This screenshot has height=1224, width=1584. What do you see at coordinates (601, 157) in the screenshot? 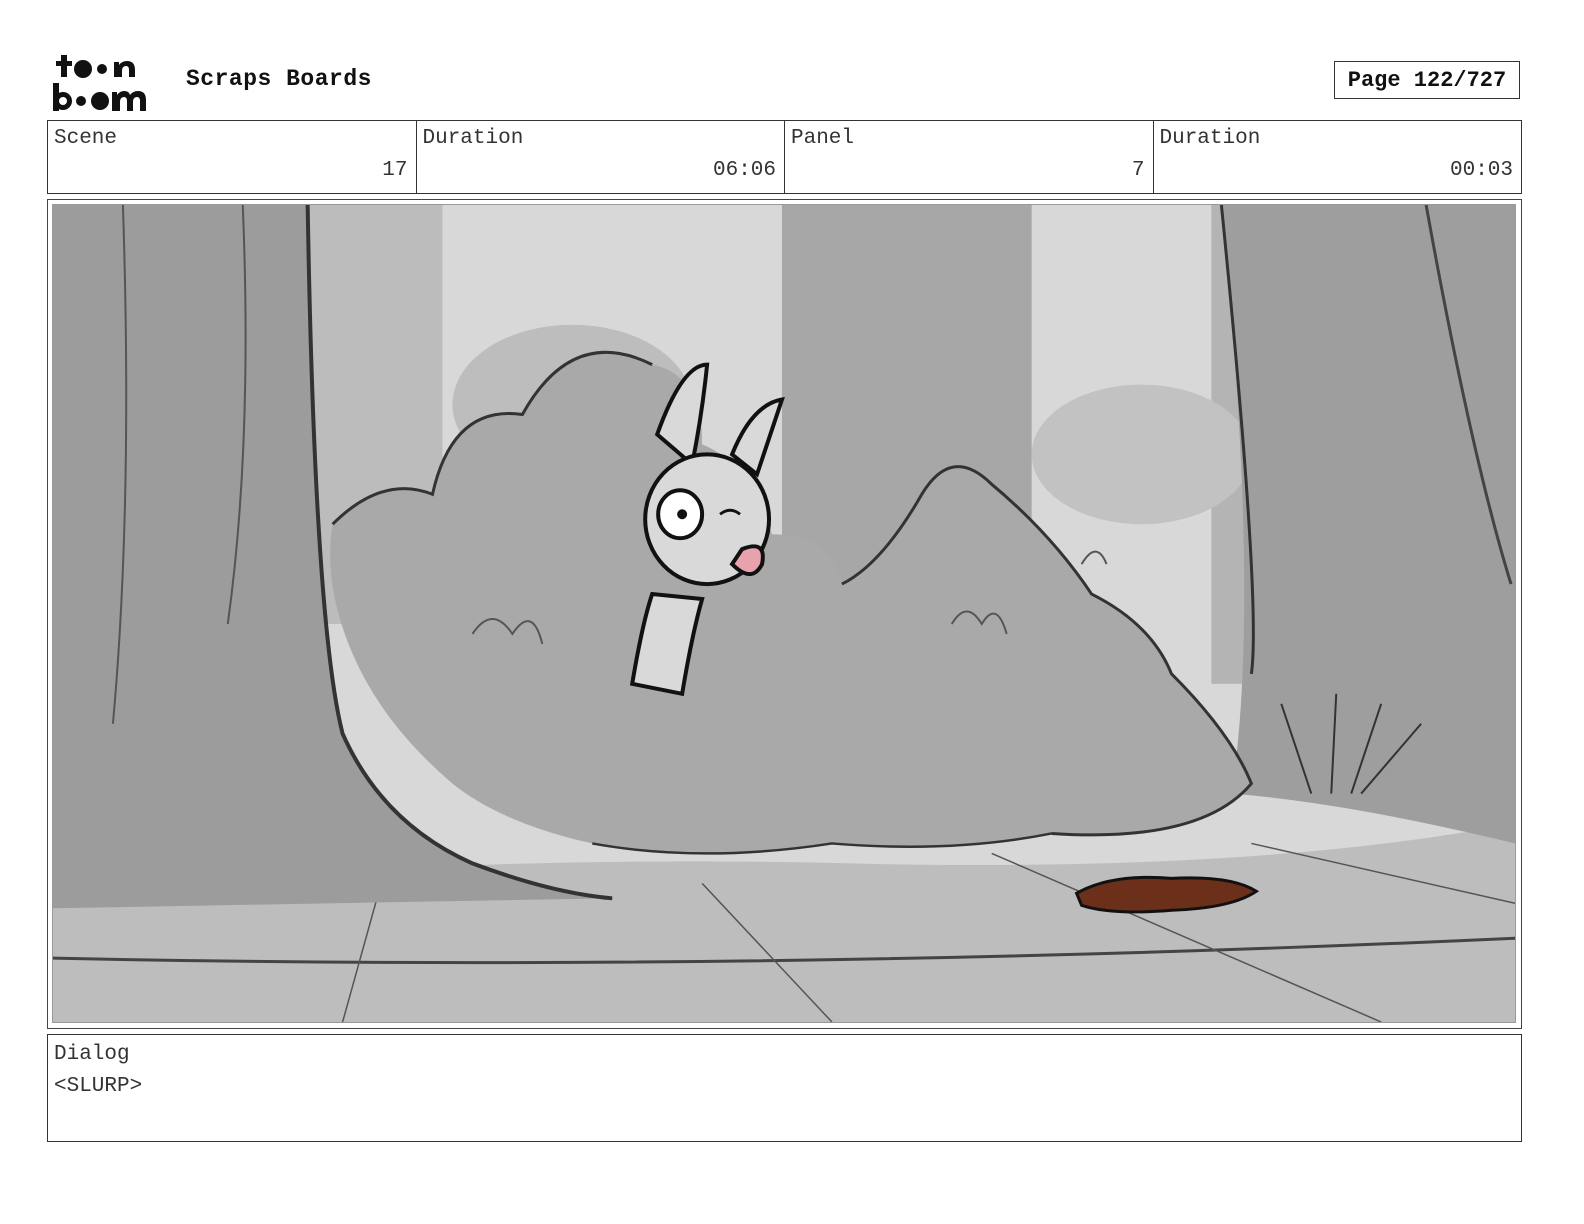
I see `scene-duration-cell: Duration 06:06` at bounding box center [601, 157].